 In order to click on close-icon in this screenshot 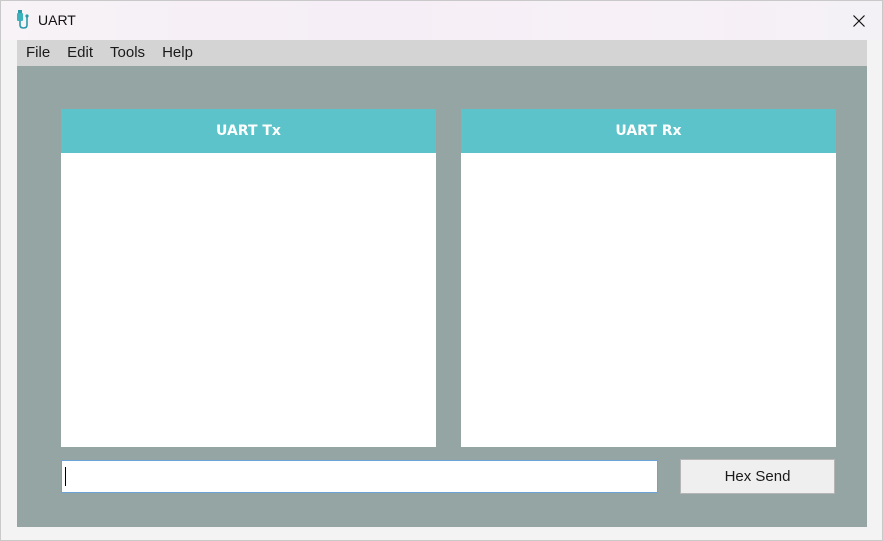, I will do `click(859, 20)`.